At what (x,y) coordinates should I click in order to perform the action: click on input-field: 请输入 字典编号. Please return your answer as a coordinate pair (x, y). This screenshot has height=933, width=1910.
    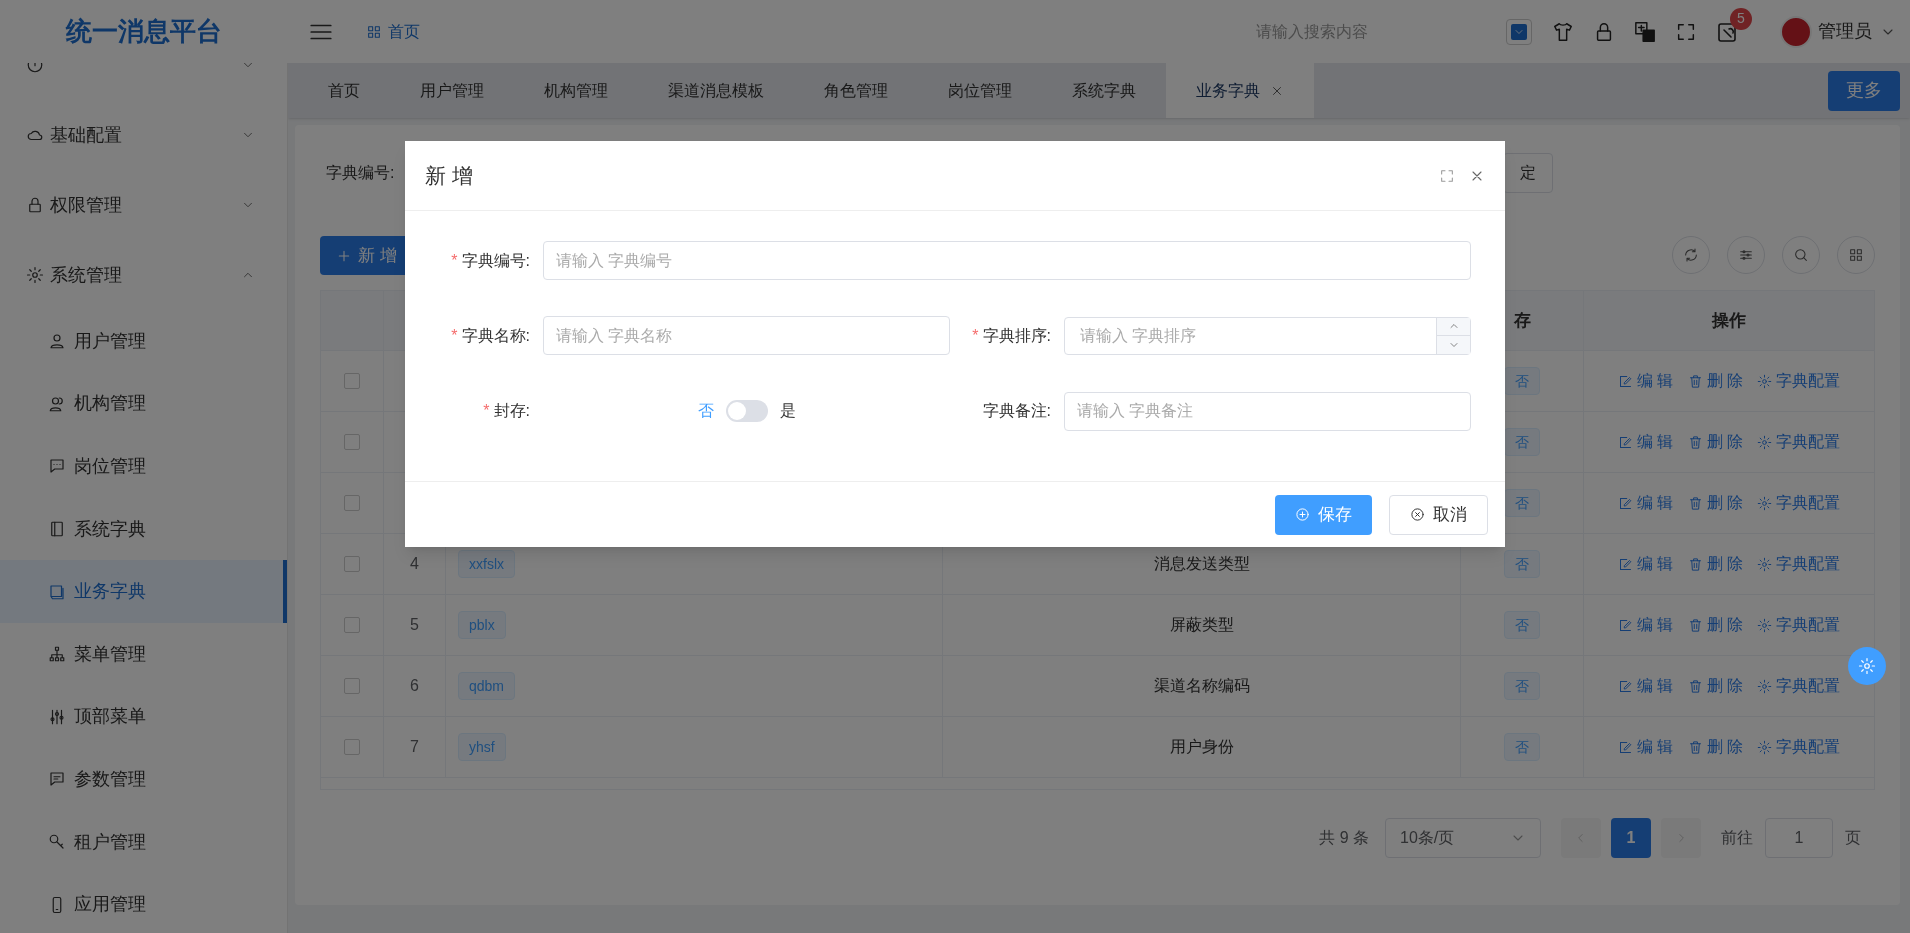
    Looking at the image, I should click on (1007, 260).